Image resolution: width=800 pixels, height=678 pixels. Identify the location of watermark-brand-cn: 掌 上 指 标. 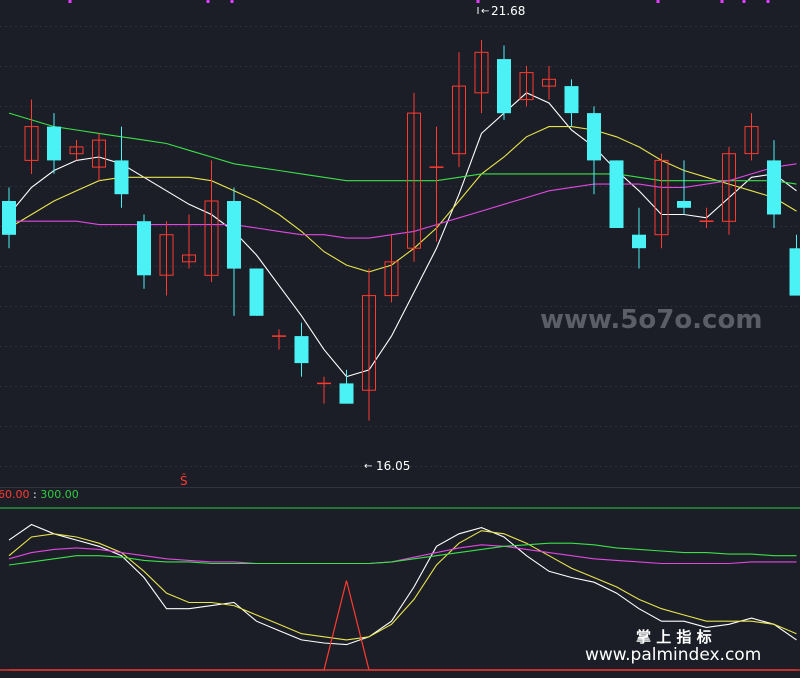
(674, 637).